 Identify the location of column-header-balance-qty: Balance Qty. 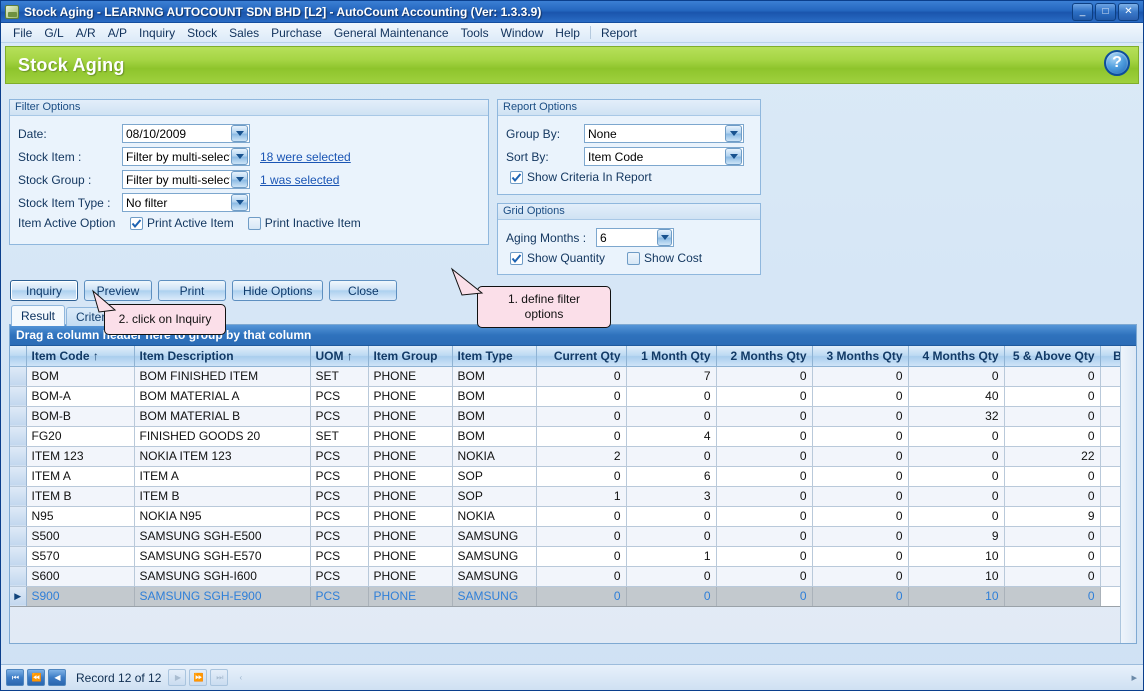
(1110, 356).